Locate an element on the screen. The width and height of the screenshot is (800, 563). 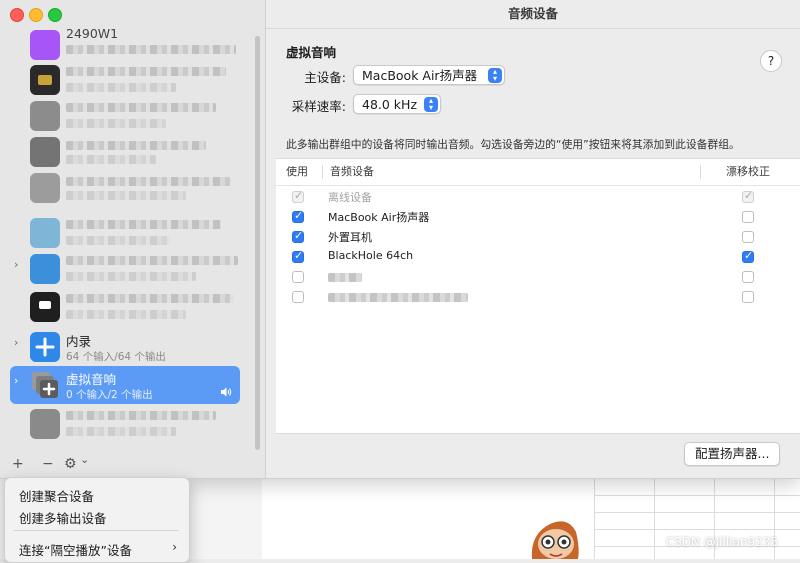
chevron-down-icon: ⌄ is located at coordinates (84, 459).